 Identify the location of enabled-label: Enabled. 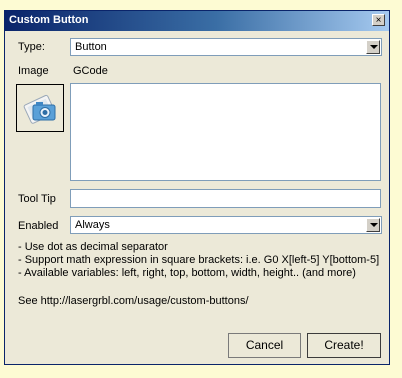
(38, 226).